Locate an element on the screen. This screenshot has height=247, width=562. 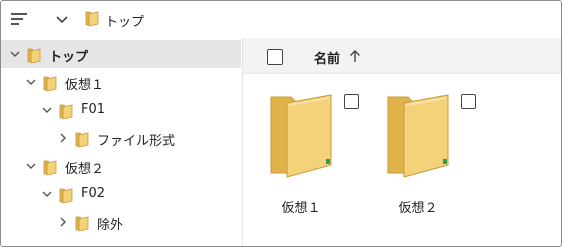
breadcrumb: トップ is located at coordinates (114, 20).